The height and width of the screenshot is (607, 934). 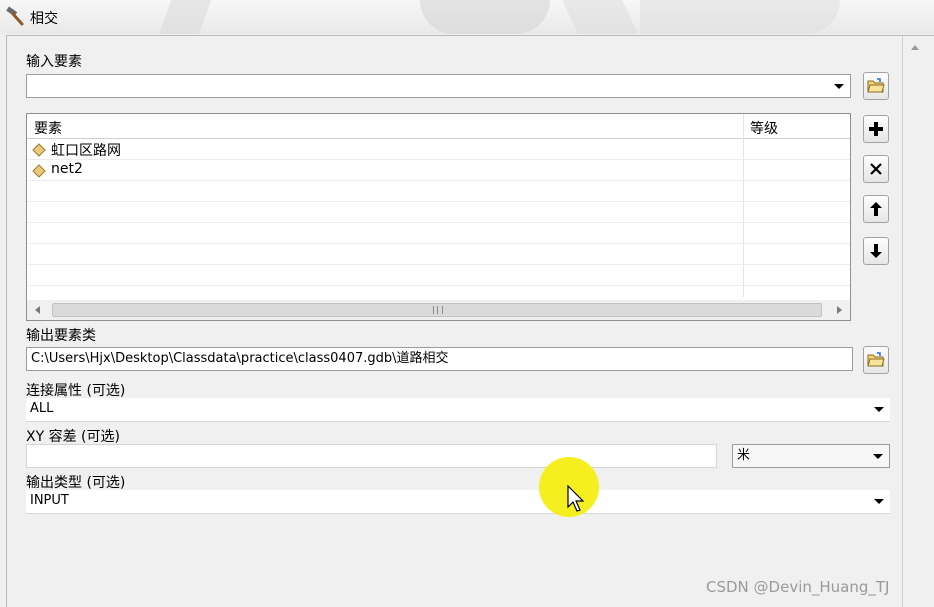 I want to click on xy-tolerance-label: XY 容差 (可选), so click(x=73, y=437).